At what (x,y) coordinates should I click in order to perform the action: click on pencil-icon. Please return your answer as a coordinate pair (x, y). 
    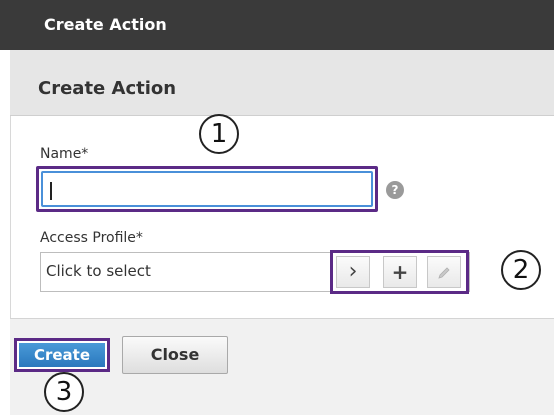
    Looking at the image, I should click on (444, 273).